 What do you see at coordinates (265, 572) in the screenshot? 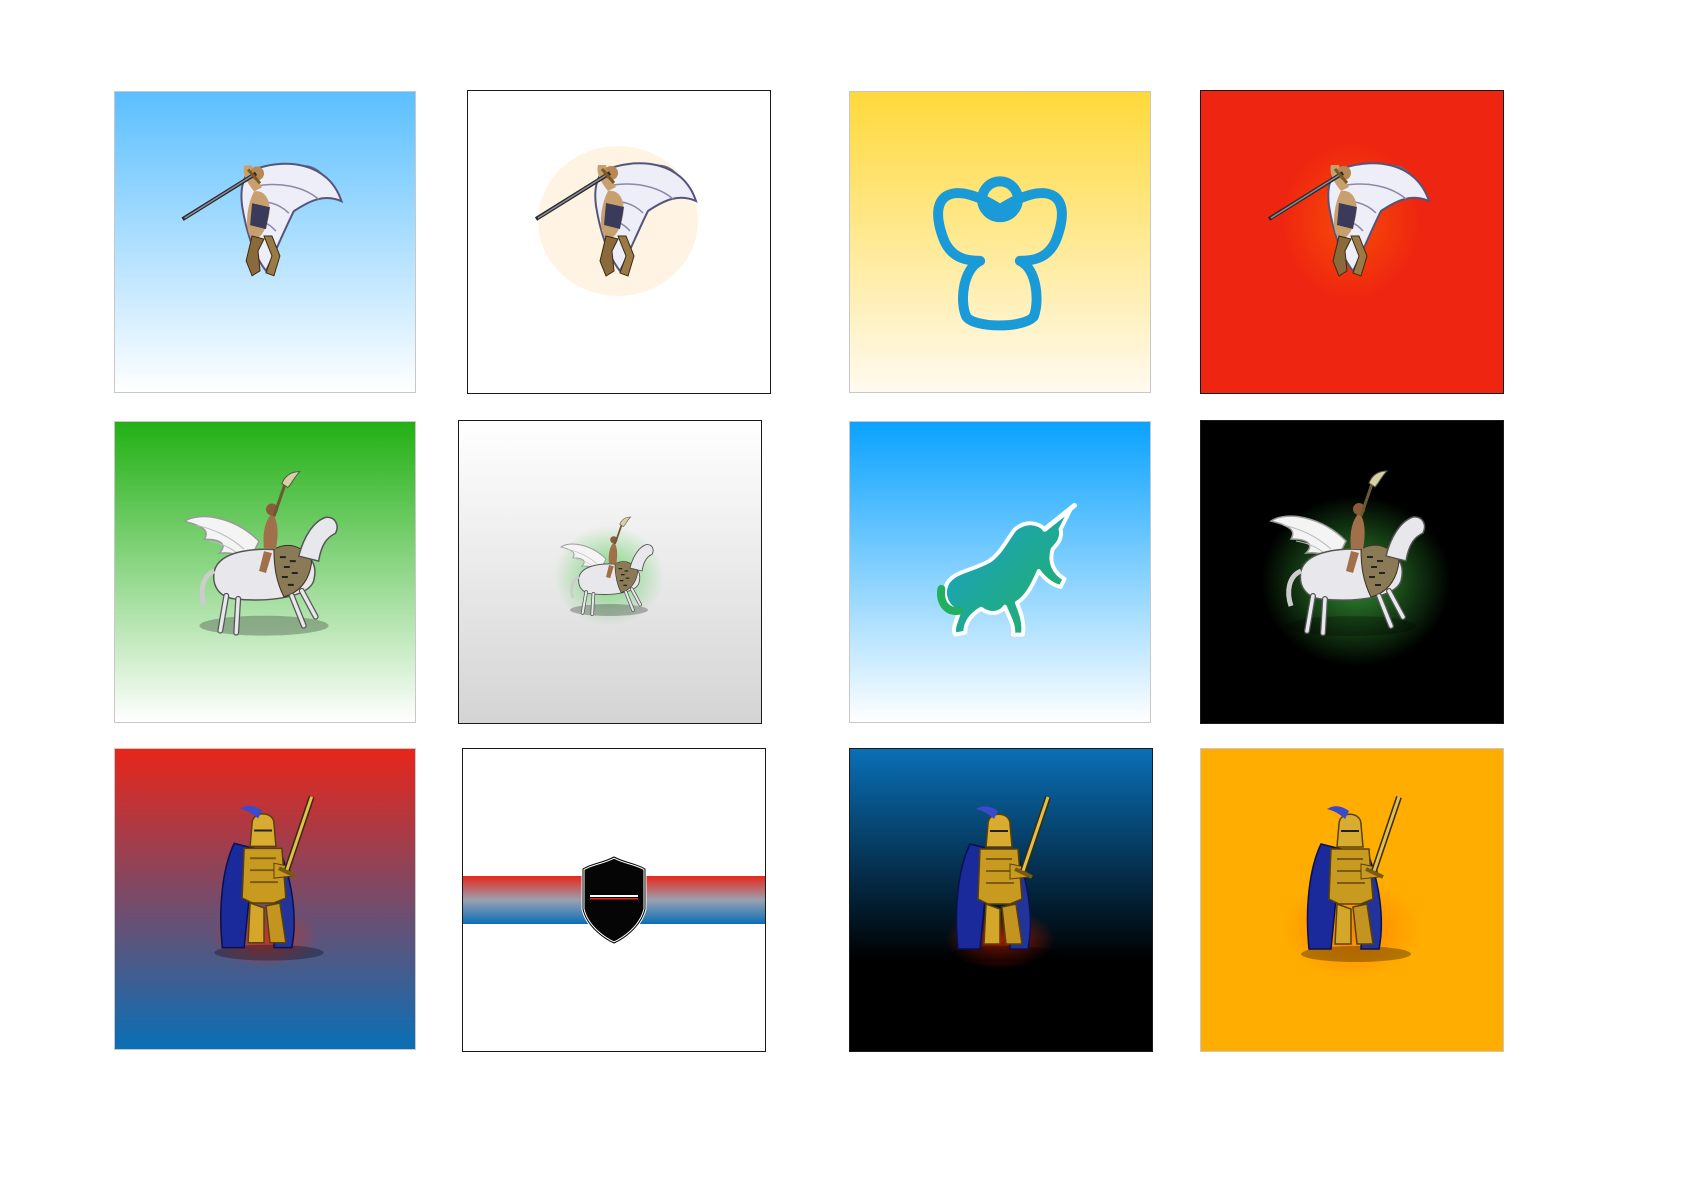
I see `tile-pegasus-green` at bounding box center [265, 572].